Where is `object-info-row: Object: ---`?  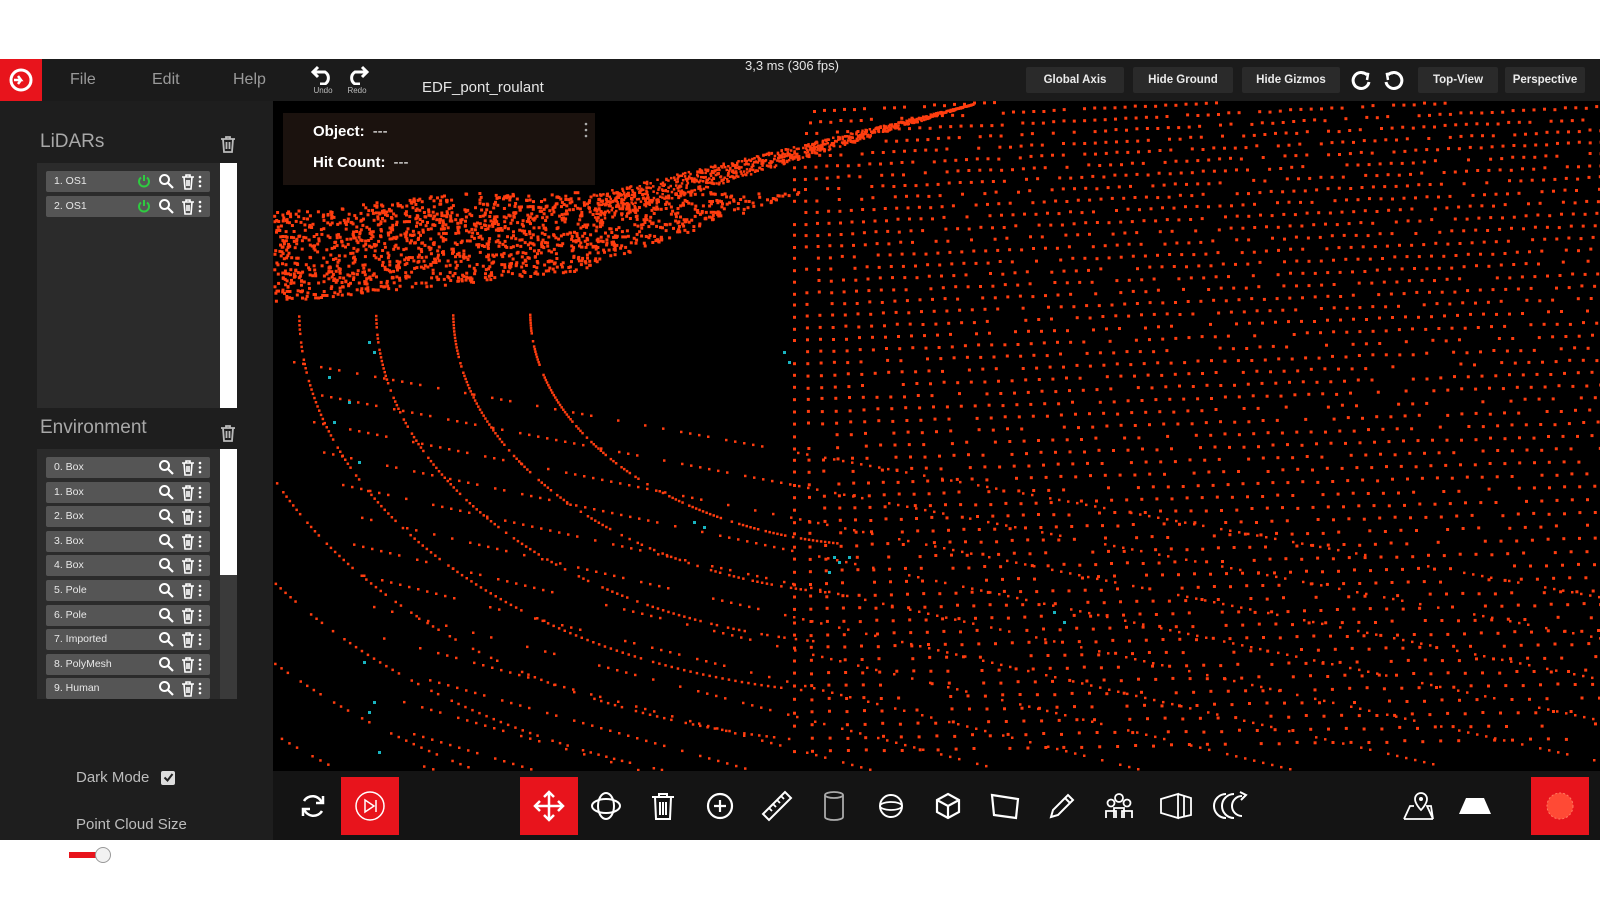 object-info-row: Object: --- is located at coordinates (350, 131).